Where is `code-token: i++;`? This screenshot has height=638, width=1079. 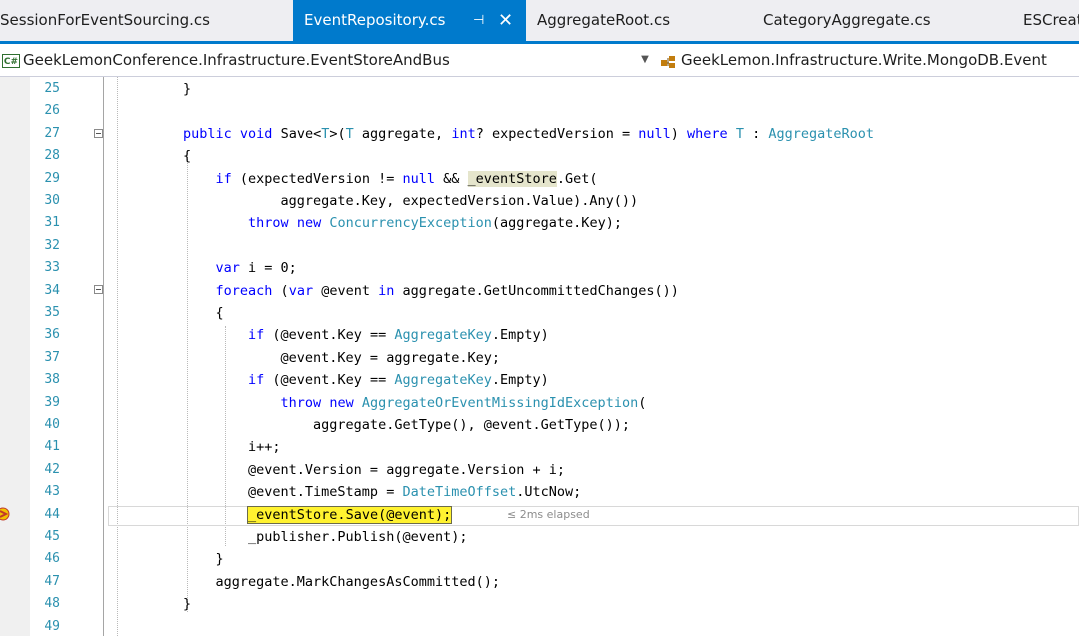
code-token: i++; is located at coordinates (232, 447).